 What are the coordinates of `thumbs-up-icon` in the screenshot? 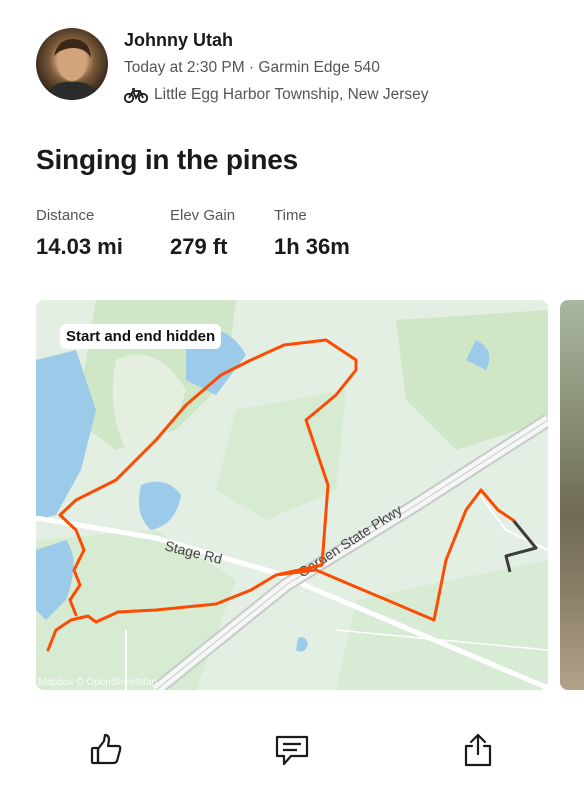 It's located at (106, 750).